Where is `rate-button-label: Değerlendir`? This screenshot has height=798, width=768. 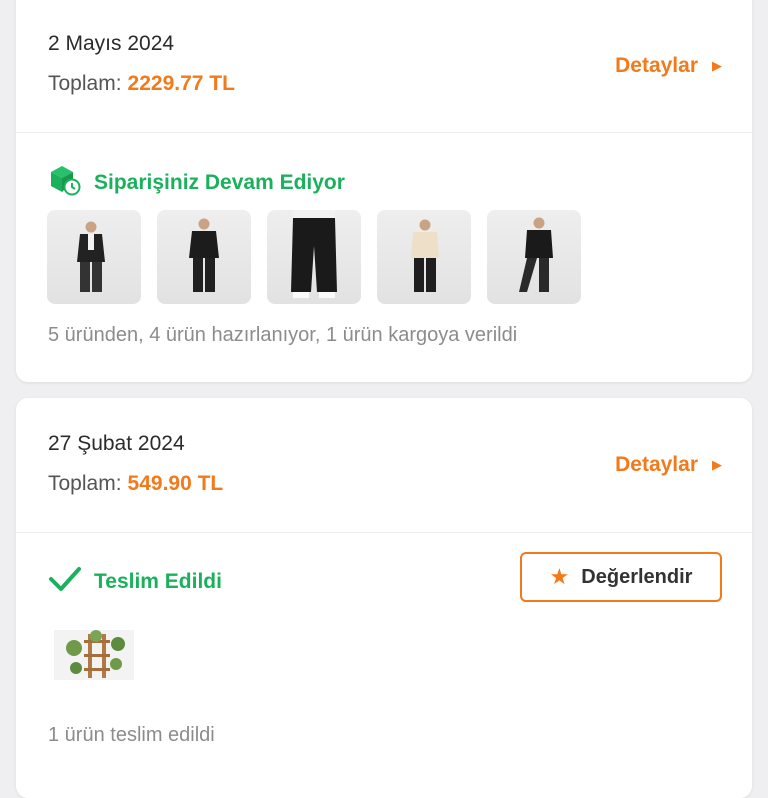
rate-button-label: Değerlendir is located at coordinates (637, 576).